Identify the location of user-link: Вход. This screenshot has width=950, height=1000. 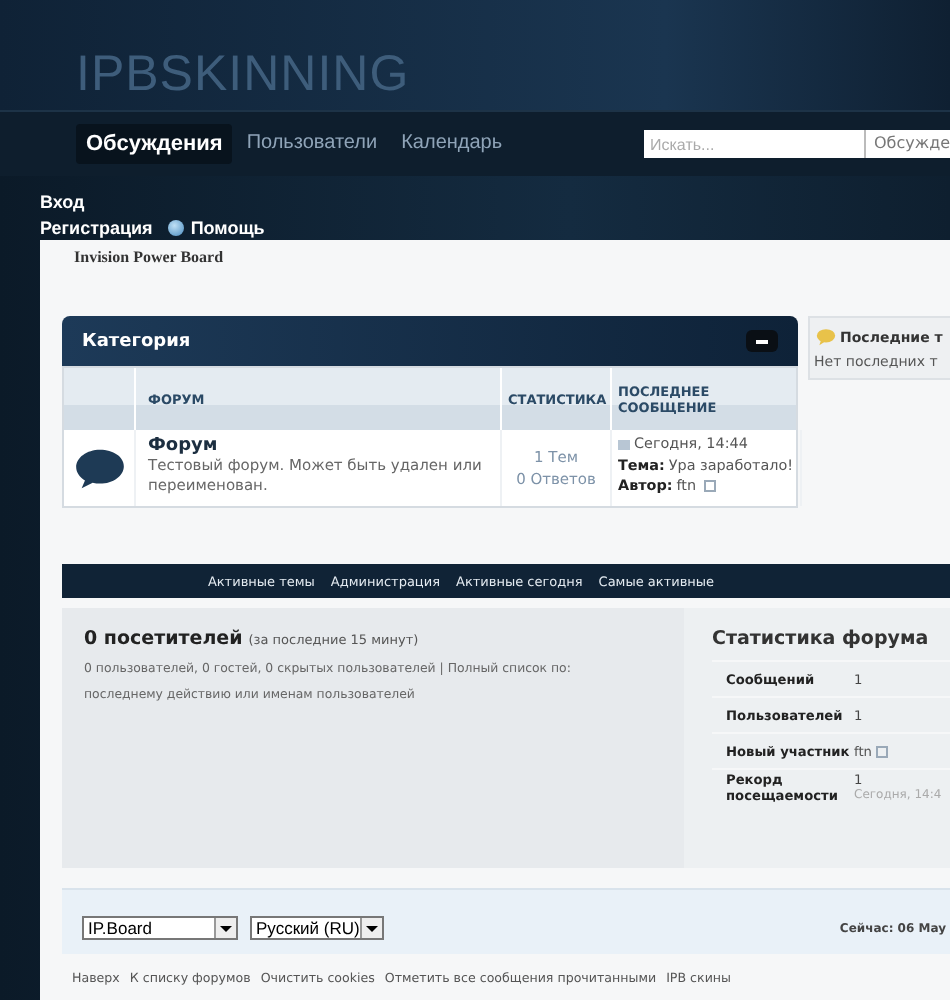
(62, 201).